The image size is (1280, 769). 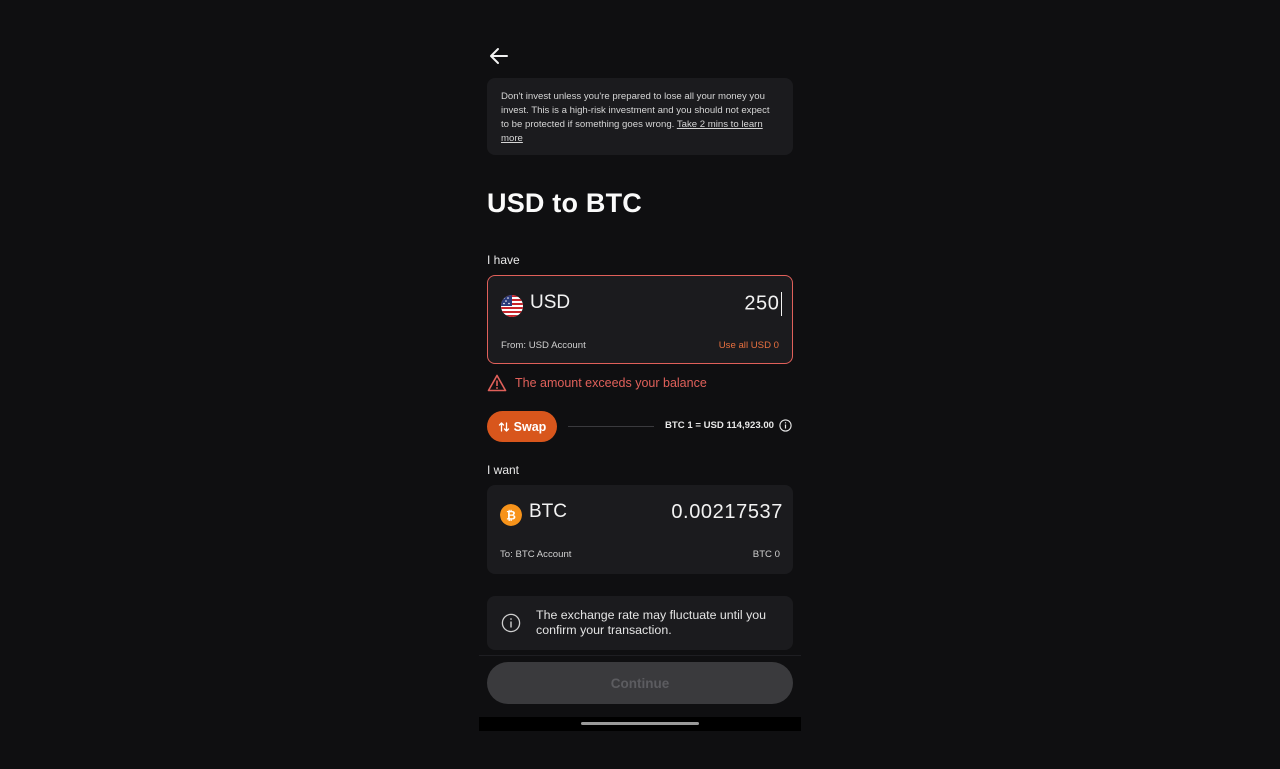 What do you see at coordinates (503, 426) in the screenshot?
I see `swap-arrows-icon` at bounding box center [503, 426].